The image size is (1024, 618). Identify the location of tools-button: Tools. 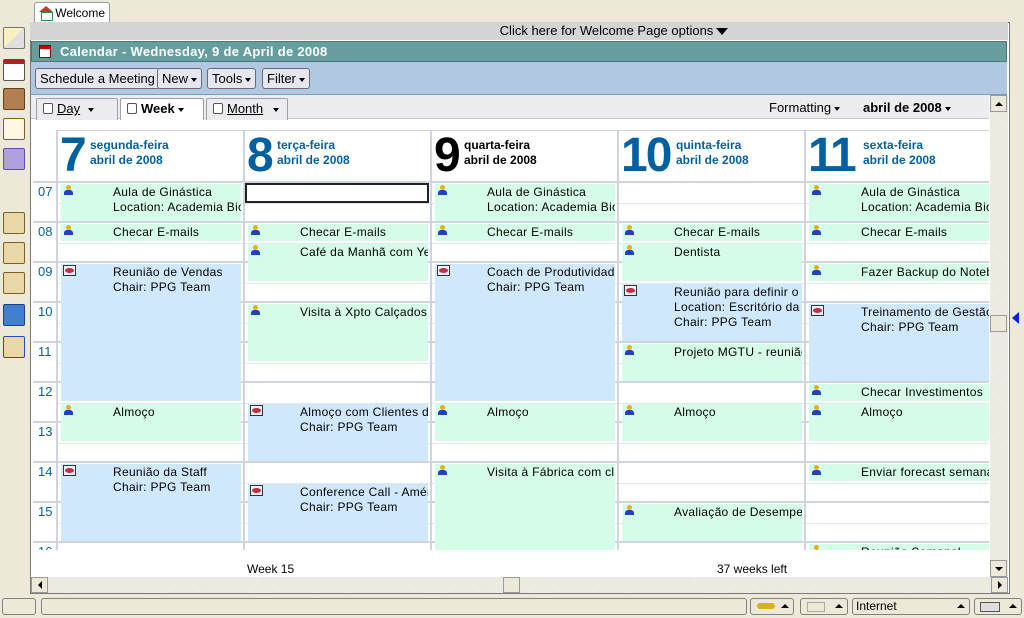
(232, 78).